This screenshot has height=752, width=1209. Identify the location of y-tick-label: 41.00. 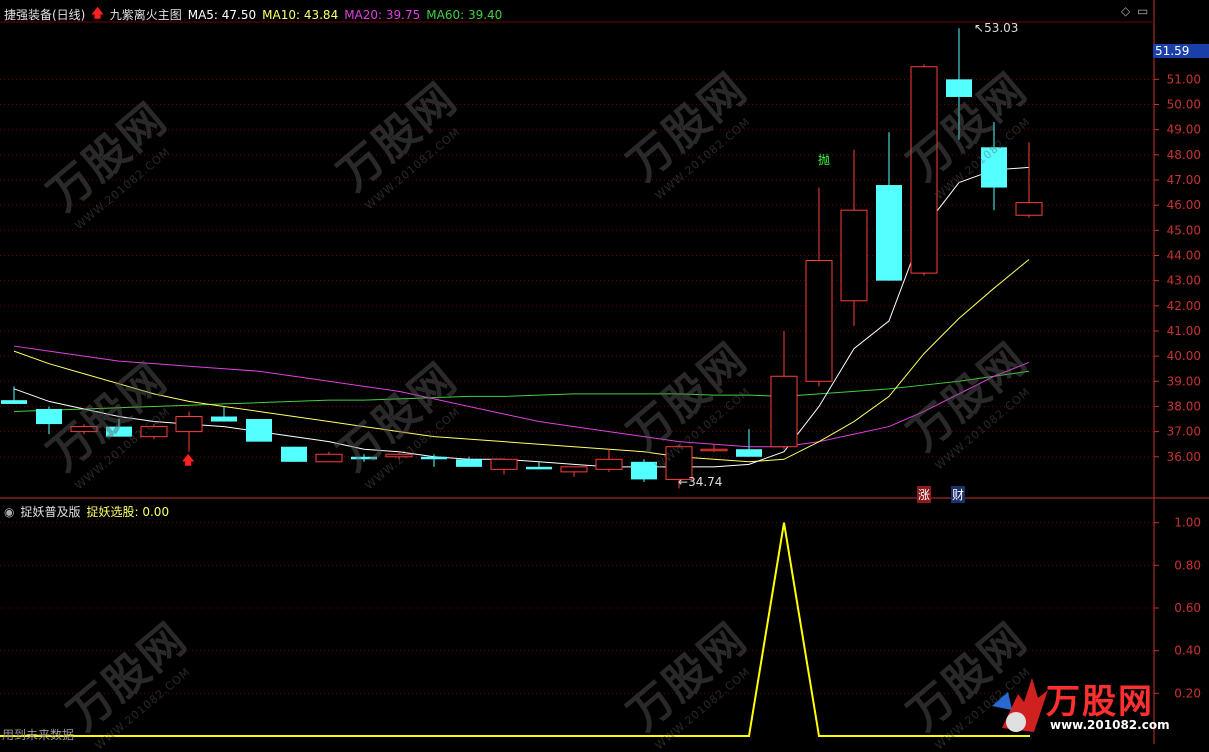
(1184, 331).